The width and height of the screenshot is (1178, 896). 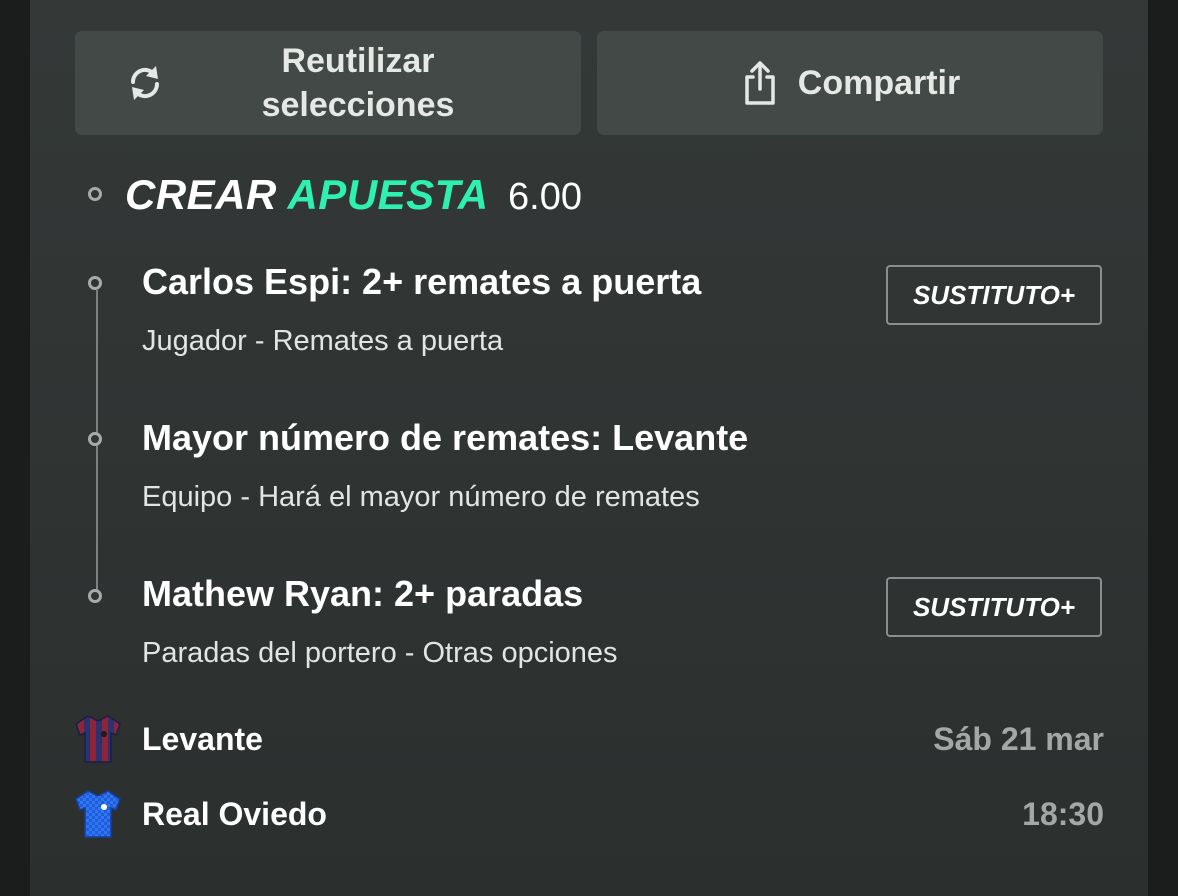 What do you see at coordinates (358, 83) in the screenshot?
I see `reuse-selections-label: Reutilizar selecciones` at bounding box center [358, 83].